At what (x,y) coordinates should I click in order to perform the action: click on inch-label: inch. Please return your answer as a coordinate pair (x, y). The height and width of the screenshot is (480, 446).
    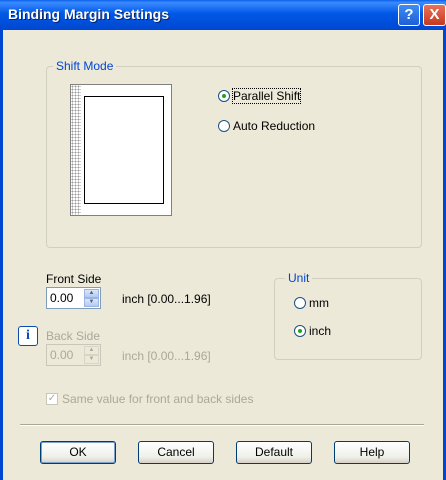
    Looking at the image, I should click on (320, 331).